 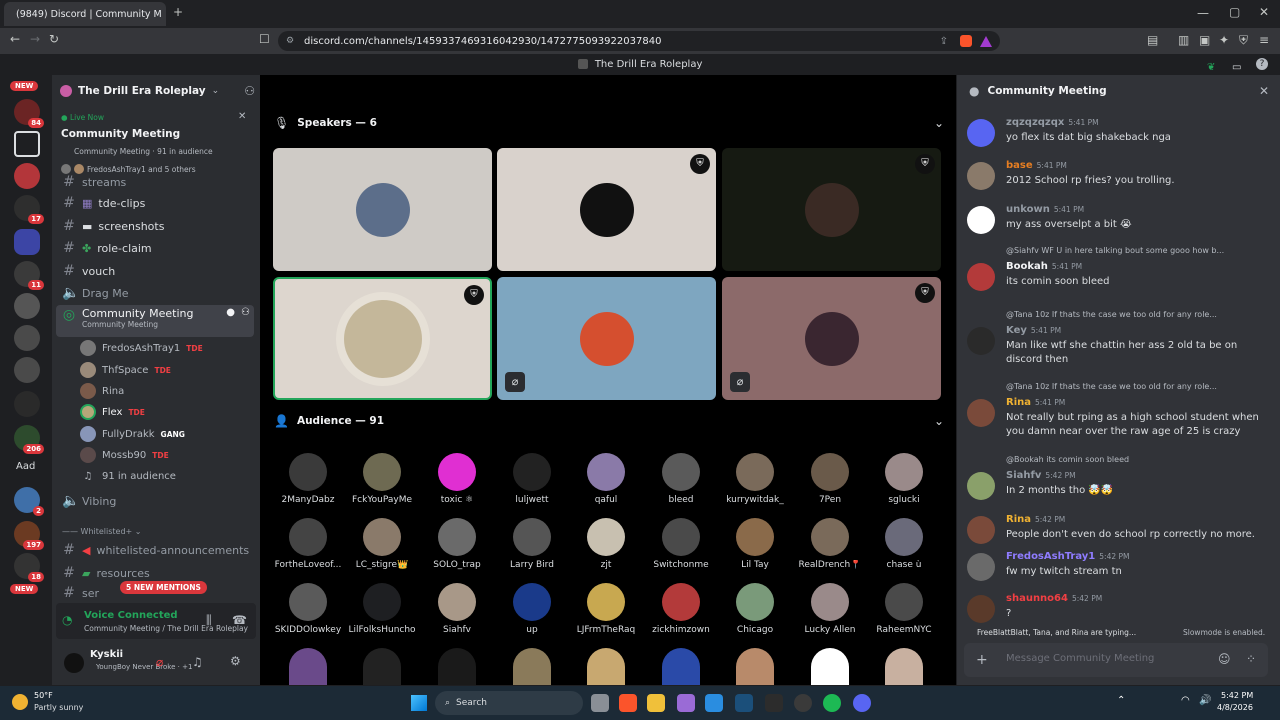 What do you see at coordinates (382, 544) in the screenshot?
I see `audience-member: LC_stigre👑` at bounding box center [382, 544].